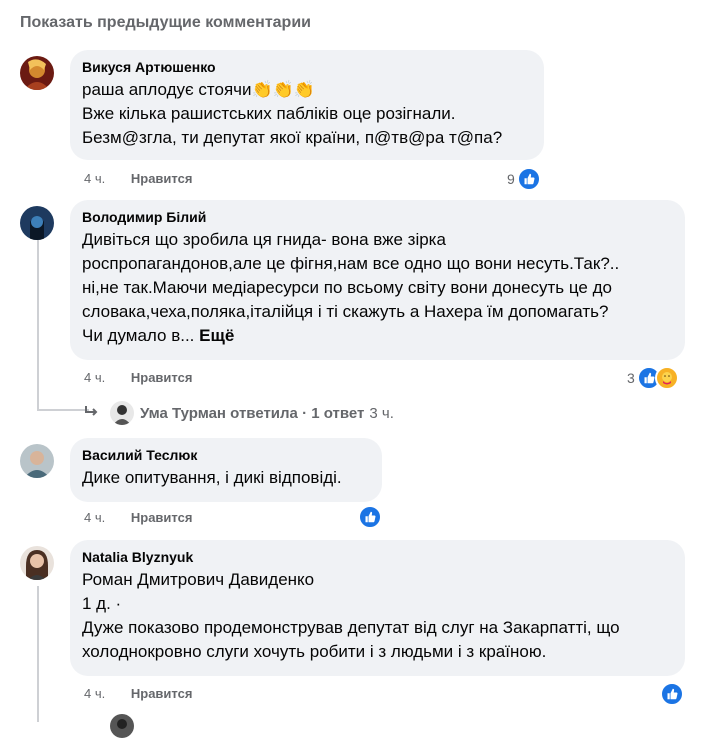 This screenshot has width=727, height=738. Describe the element at coordinates (63, 410) in the screenshot. I see `thread-line-branch` at that location.